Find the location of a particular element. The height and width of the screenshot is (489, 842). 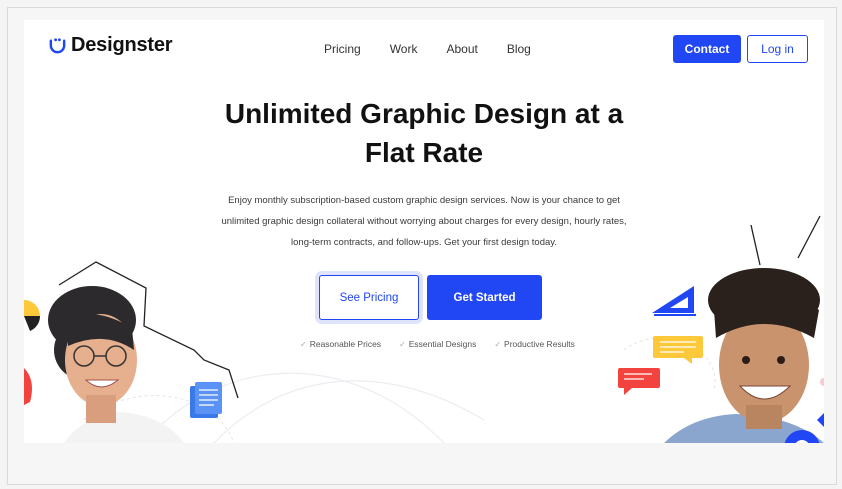

feature-item: ✓ Essential Designs is located at coordinates (437, 344).